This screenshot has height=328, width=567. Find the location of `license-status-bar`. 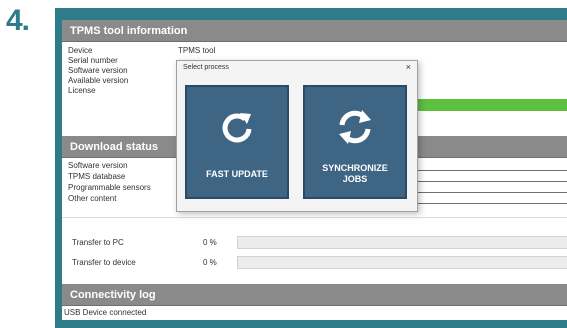

license-status-bar is located at coordinates (489, 105).